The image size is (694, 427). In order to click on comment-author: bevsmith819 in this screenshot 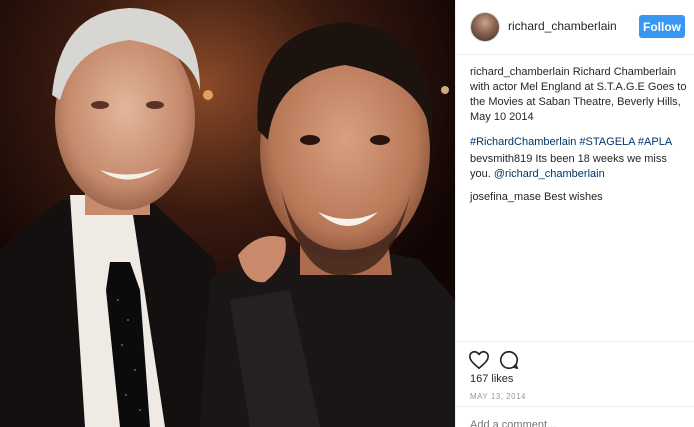, I will do `click(501, 159)`.